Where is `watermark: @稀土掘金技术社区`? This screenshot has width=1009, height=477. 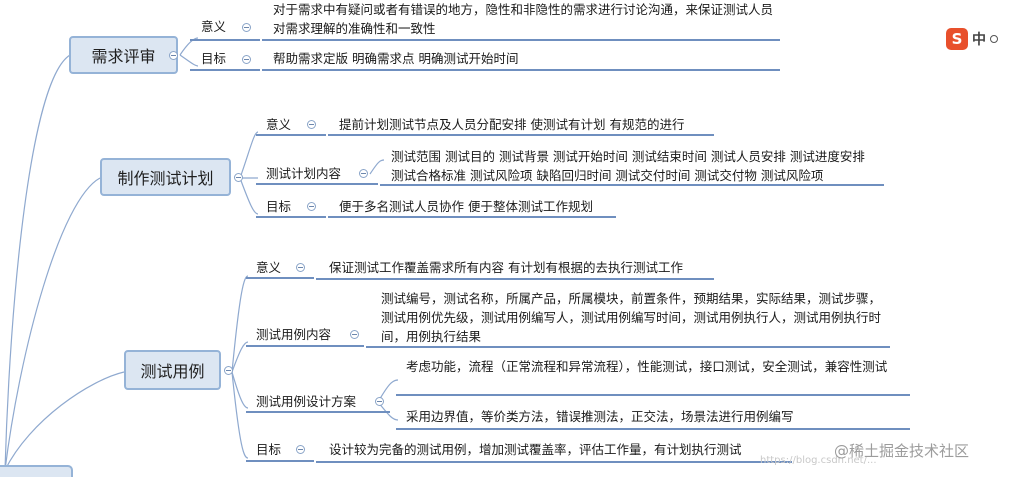 watermark: @稀土掘金技术社区 is located at coordinates (902, 451).